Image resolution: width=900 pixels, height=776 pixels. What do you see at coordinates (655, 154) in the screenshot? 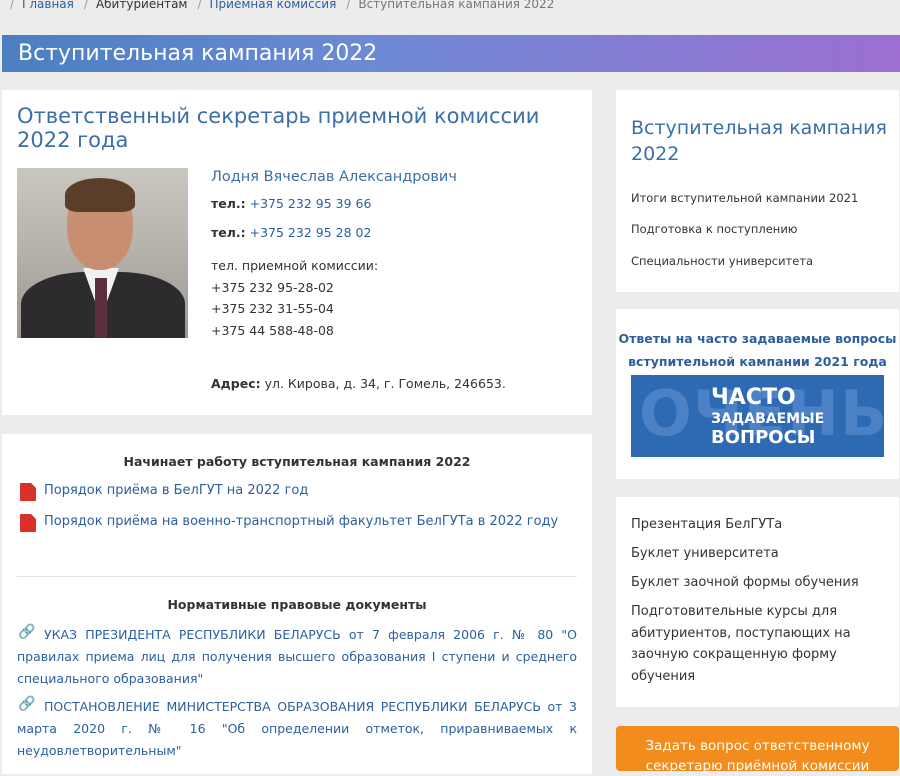
I see `sidebar-heading-line: 2022` at bounding box center [655, 154].